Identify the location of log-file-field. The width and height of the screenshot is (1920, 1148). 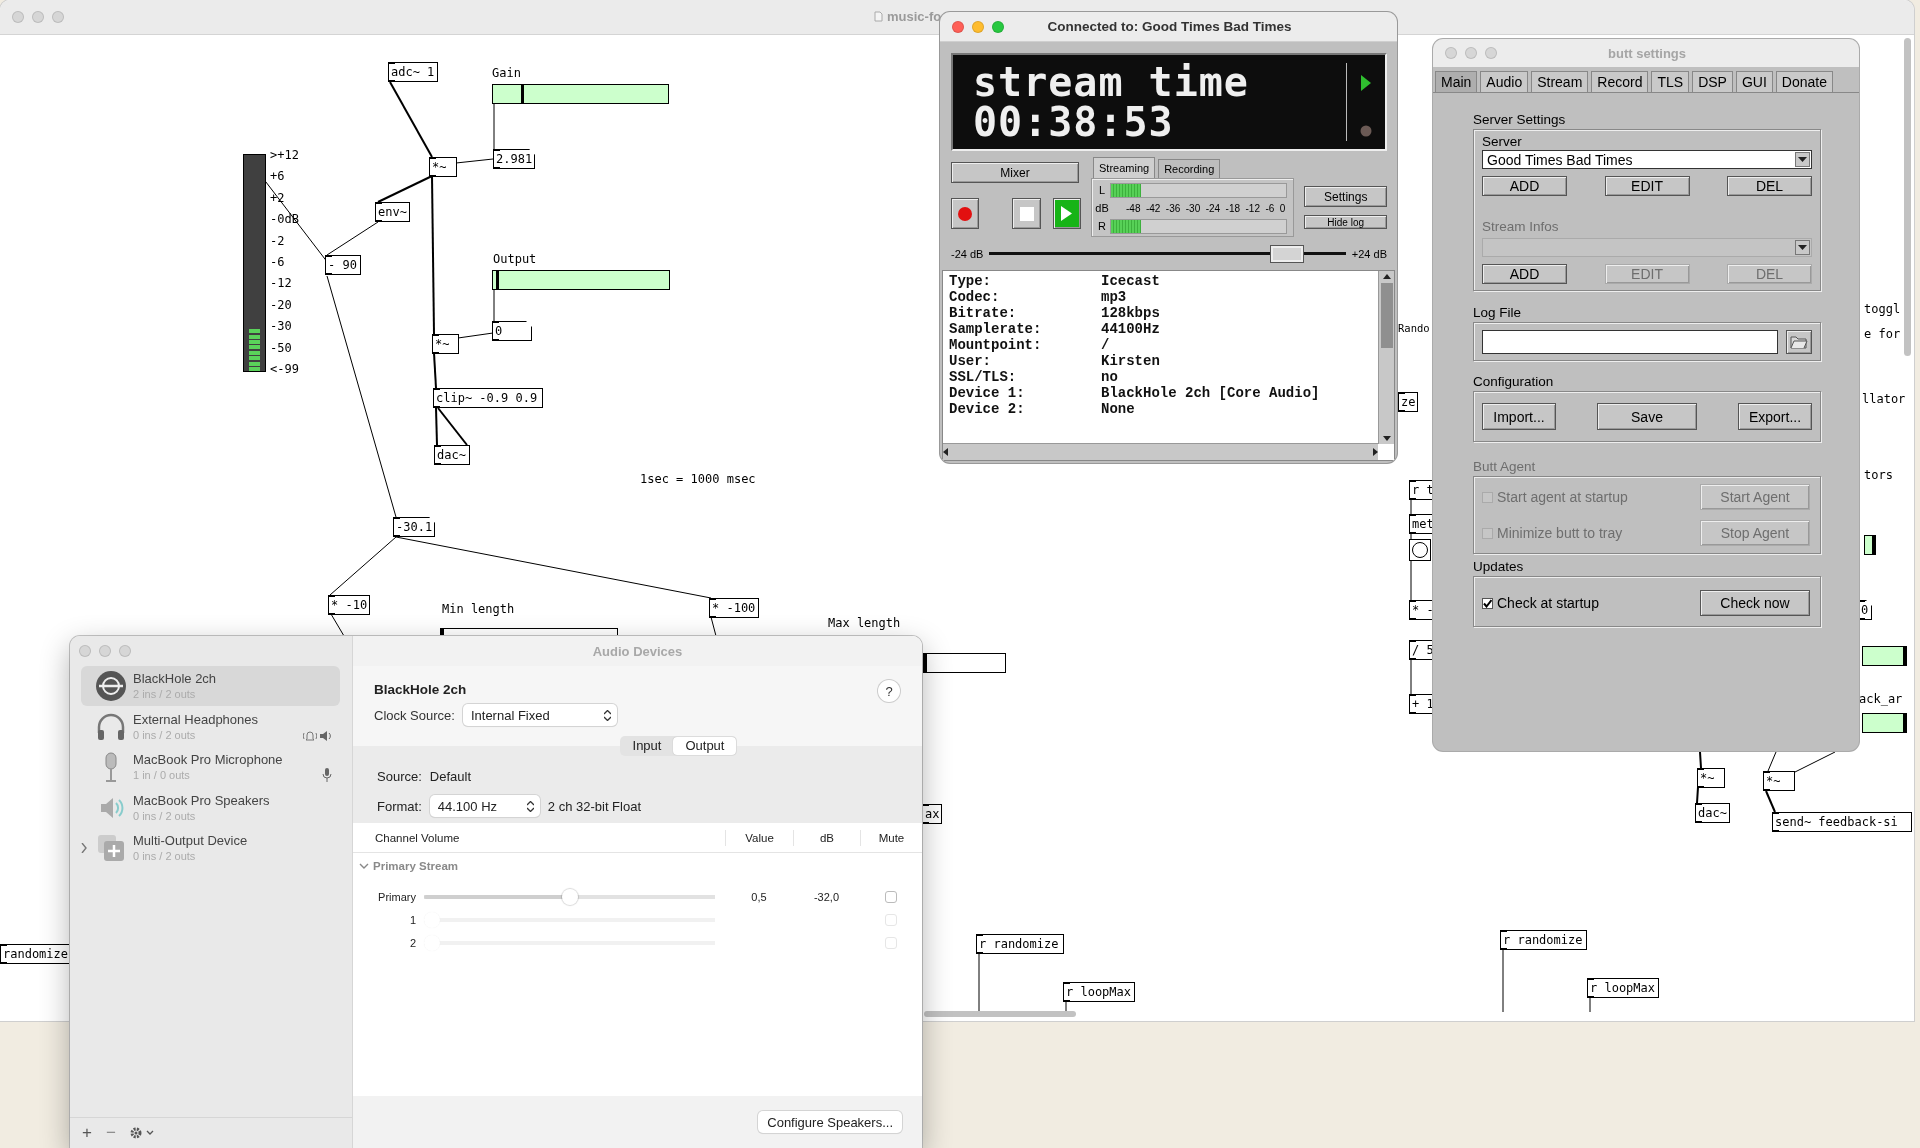
(1630, 342).